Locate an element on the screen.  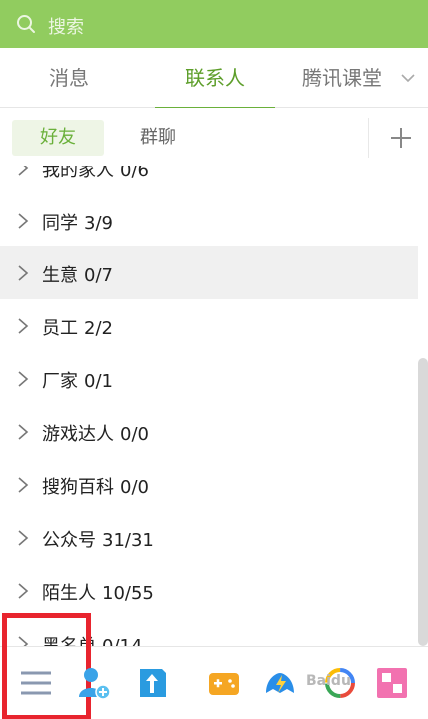
group-label: 搜狗百科 0/0 is located at coordinates (95, 486).